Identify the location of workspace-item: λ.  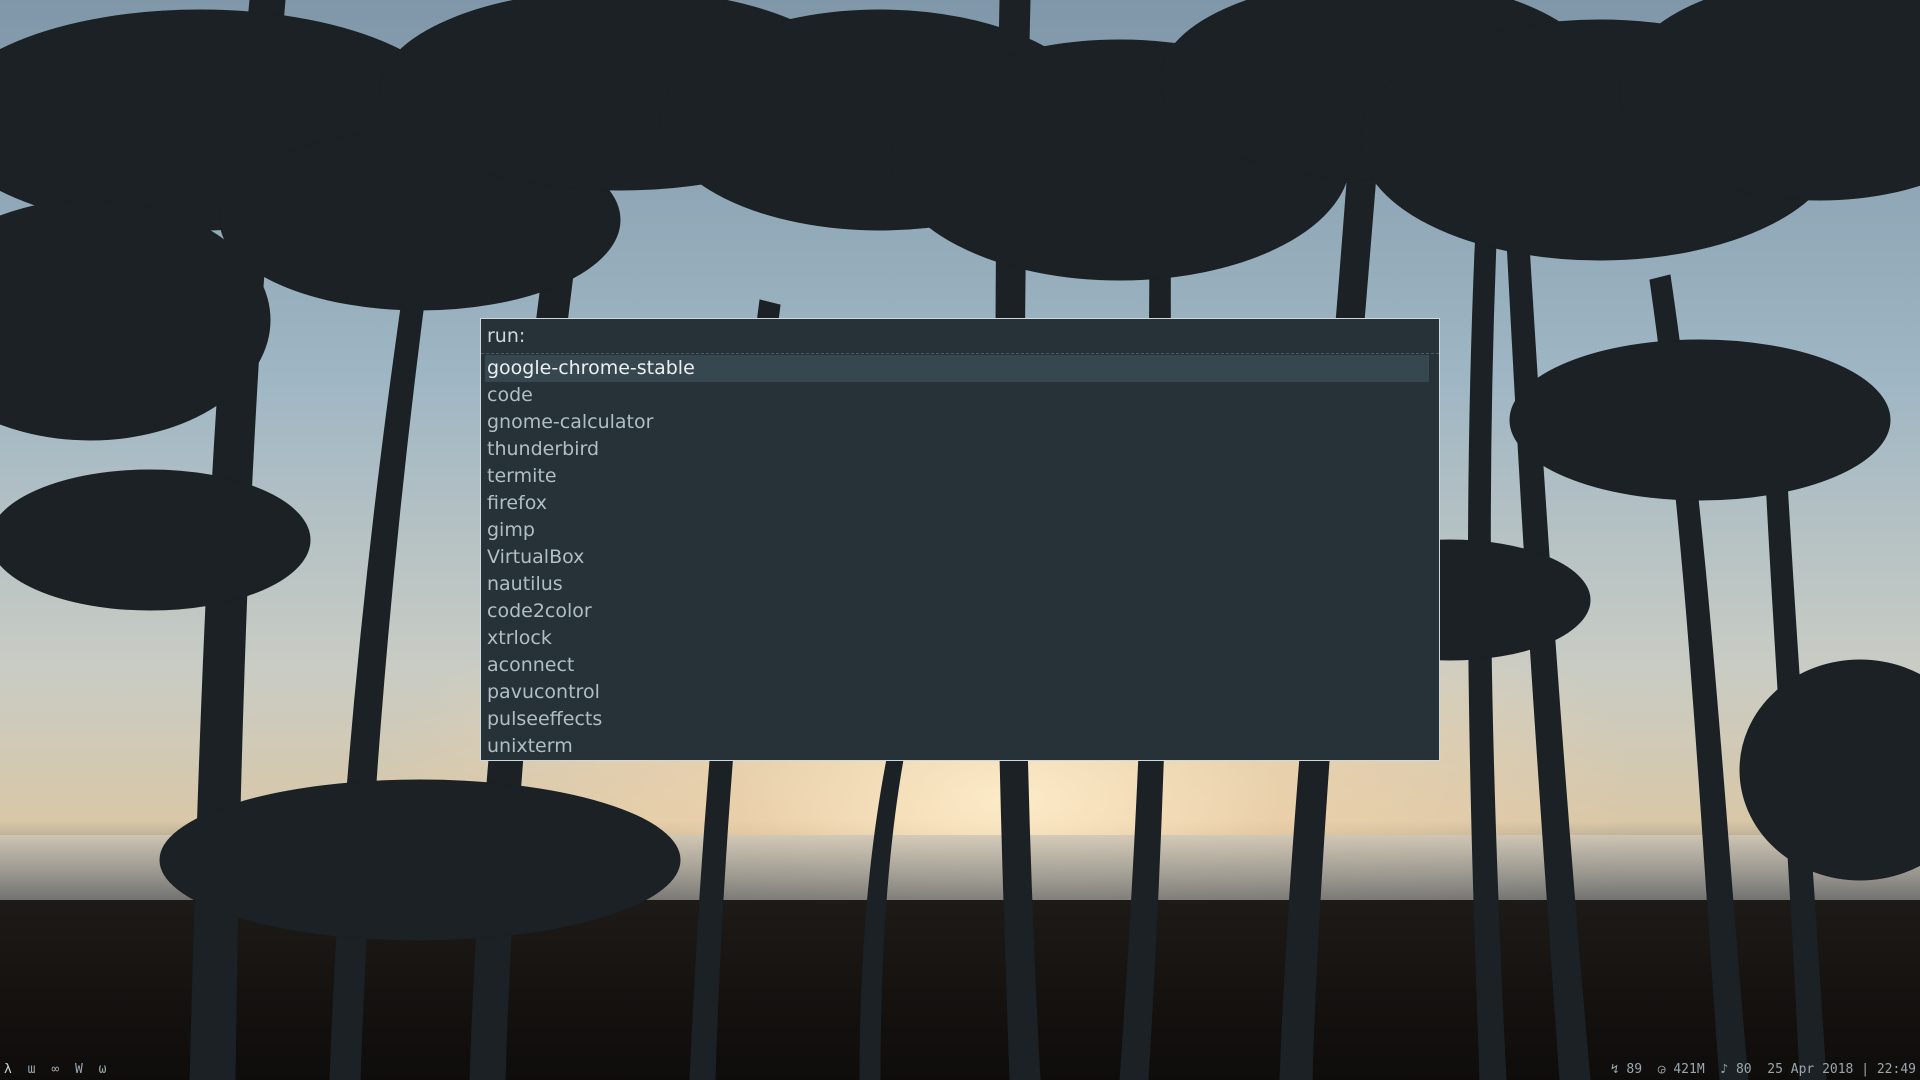
(8, 1069).